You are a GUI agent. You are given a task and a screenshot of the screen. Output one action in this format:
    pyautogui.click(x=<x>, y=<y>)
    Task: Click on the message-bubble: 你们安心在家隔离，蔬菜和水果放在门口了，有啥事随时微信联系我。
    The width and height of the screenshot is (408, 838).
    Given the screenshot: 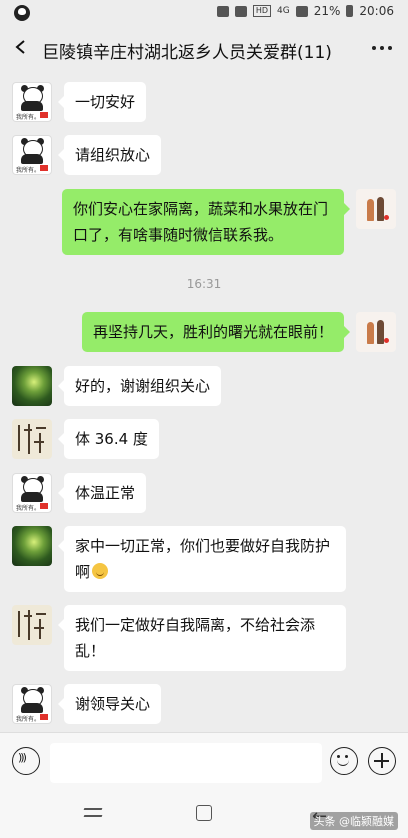 What is the action you would take?
    pyautogui.click(x=206, y=222)
    